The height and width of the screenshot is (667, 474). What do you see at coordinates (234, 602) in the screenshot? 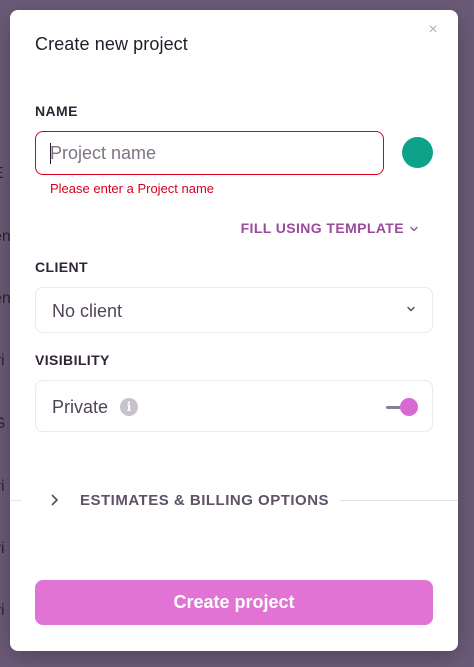
I see `create-project-button: Create project` at bounding box center [234, 602].